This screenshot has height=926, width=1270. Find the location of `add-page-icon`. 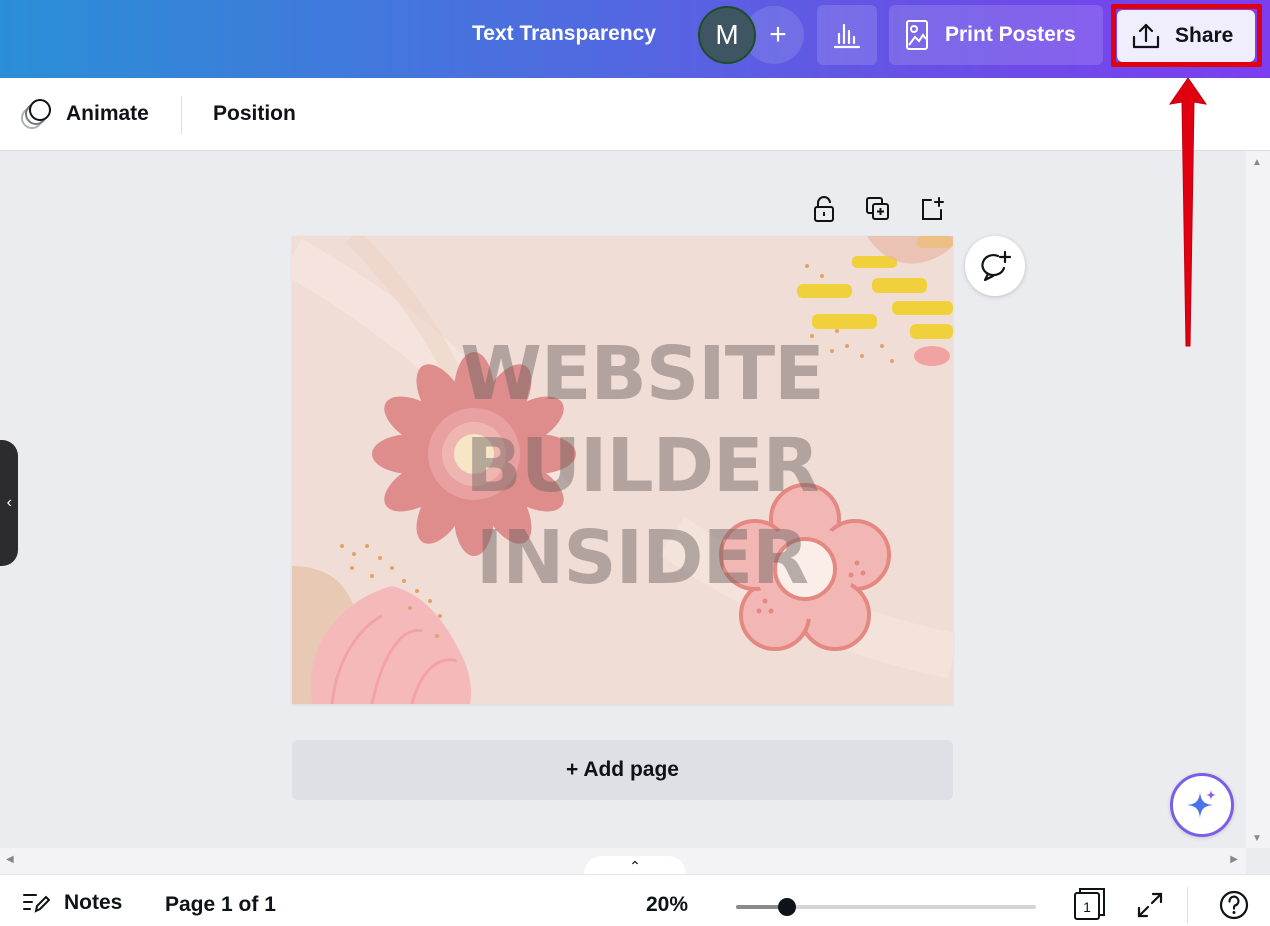

add-page-icon is located at coordinates (933, 208).